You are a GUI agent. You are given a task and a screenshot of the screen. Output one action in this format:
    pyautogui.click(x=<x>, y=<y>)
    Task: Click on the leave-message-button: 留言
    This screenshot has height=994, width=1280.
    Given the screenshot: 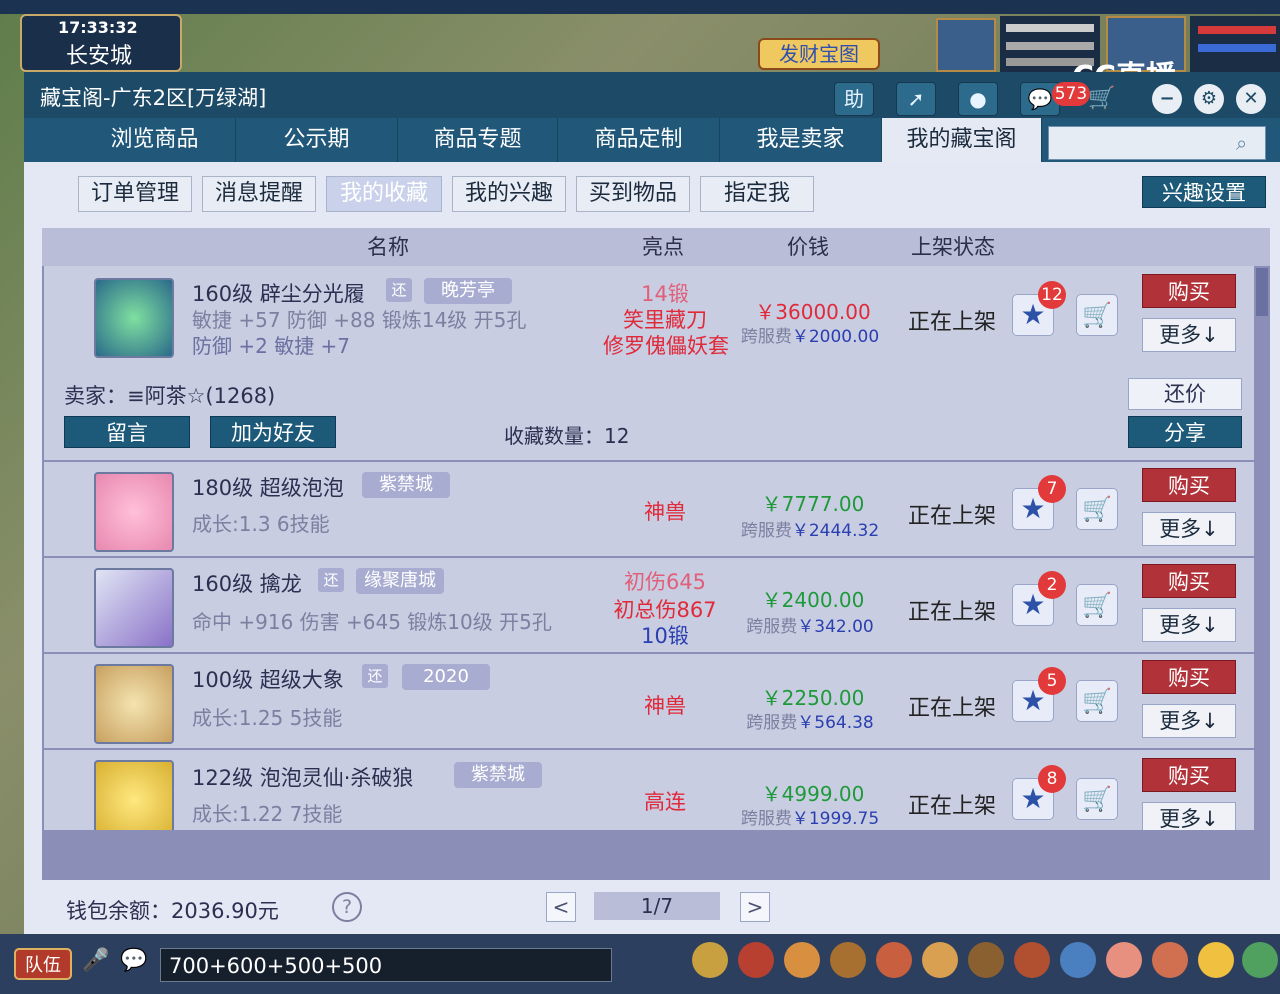 What is the action you would take?
    pyautogui.click(x=127, y=432)
    